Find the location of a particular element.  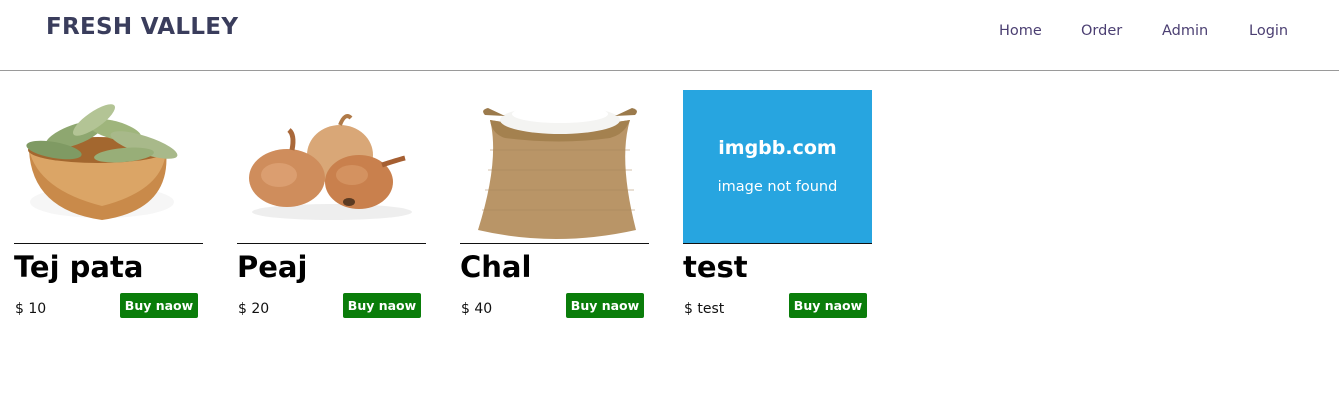

image-not-found-placeholder: imgbb.com image not found is located at coordinates (777, 167).